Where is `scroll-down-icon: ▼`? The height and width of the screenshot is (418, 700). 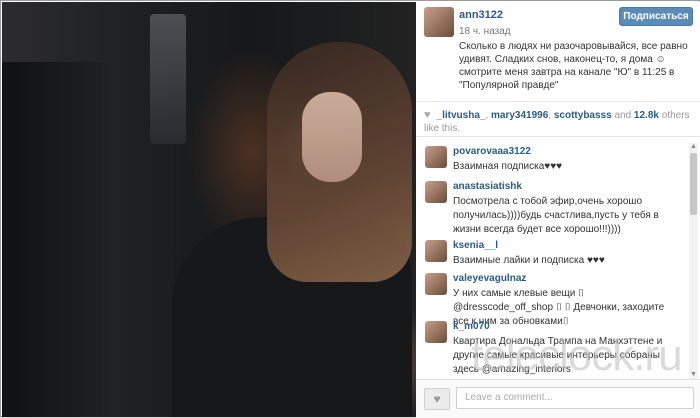 scroll-down-icon: ▼ is located at coordinates (693, 375).